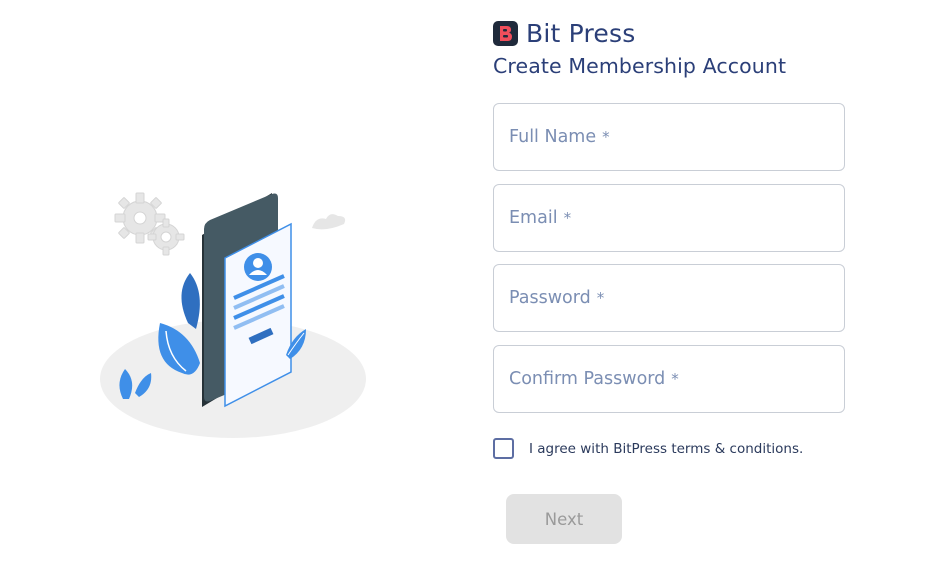 This screenshot has width=937, height=561. Describe the element at coordinates (669, 218) in the screenshot. I see `email-input: Email *` at that location.